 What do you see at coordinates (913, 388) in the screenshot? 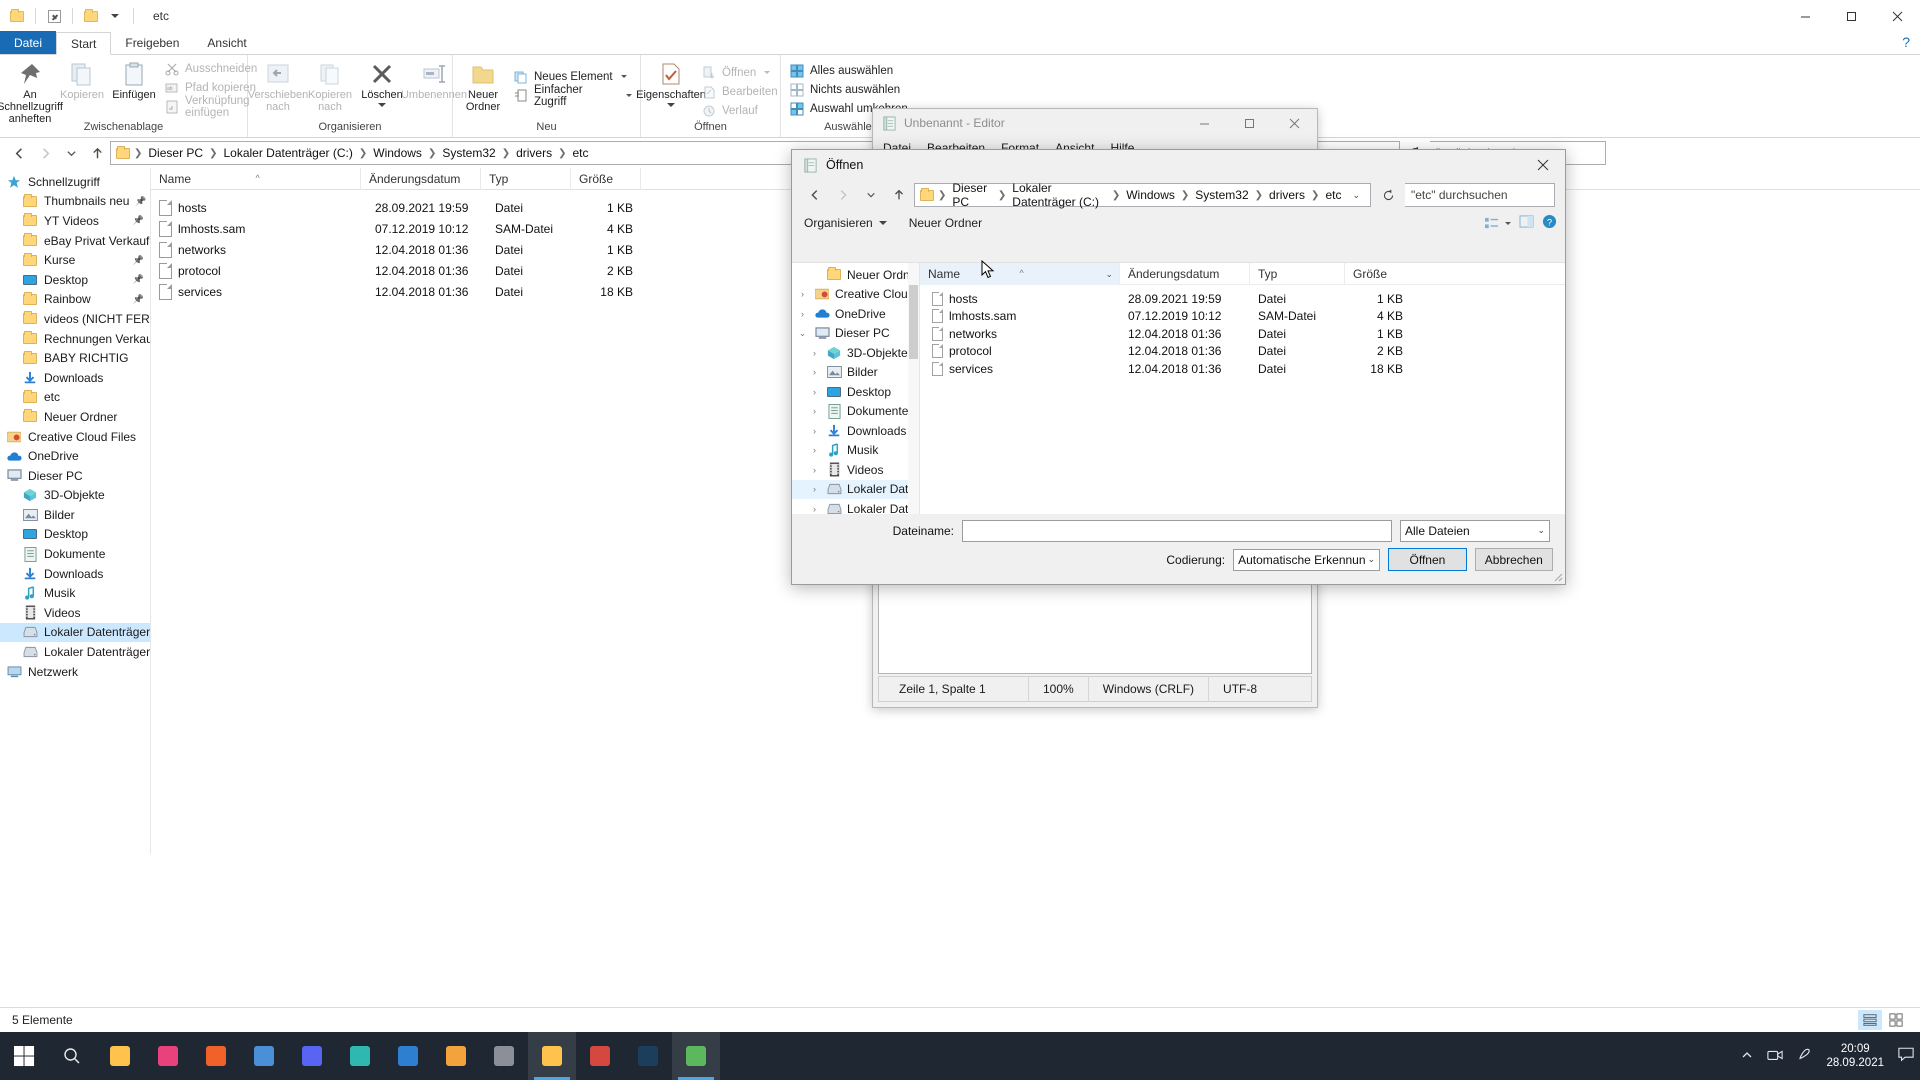
I see `nav-scrollbar` at bounding box center [913, 388].